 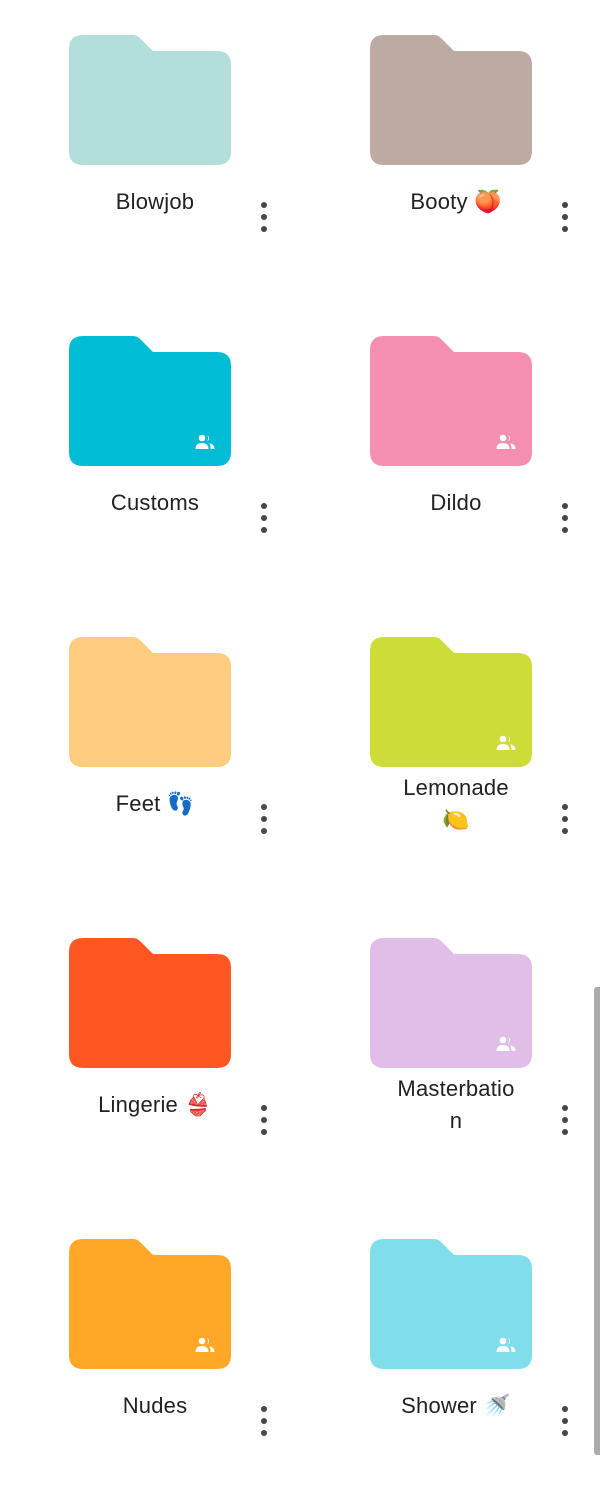 I want to click on folder-name: Dildo, so click(x=456, y=502).